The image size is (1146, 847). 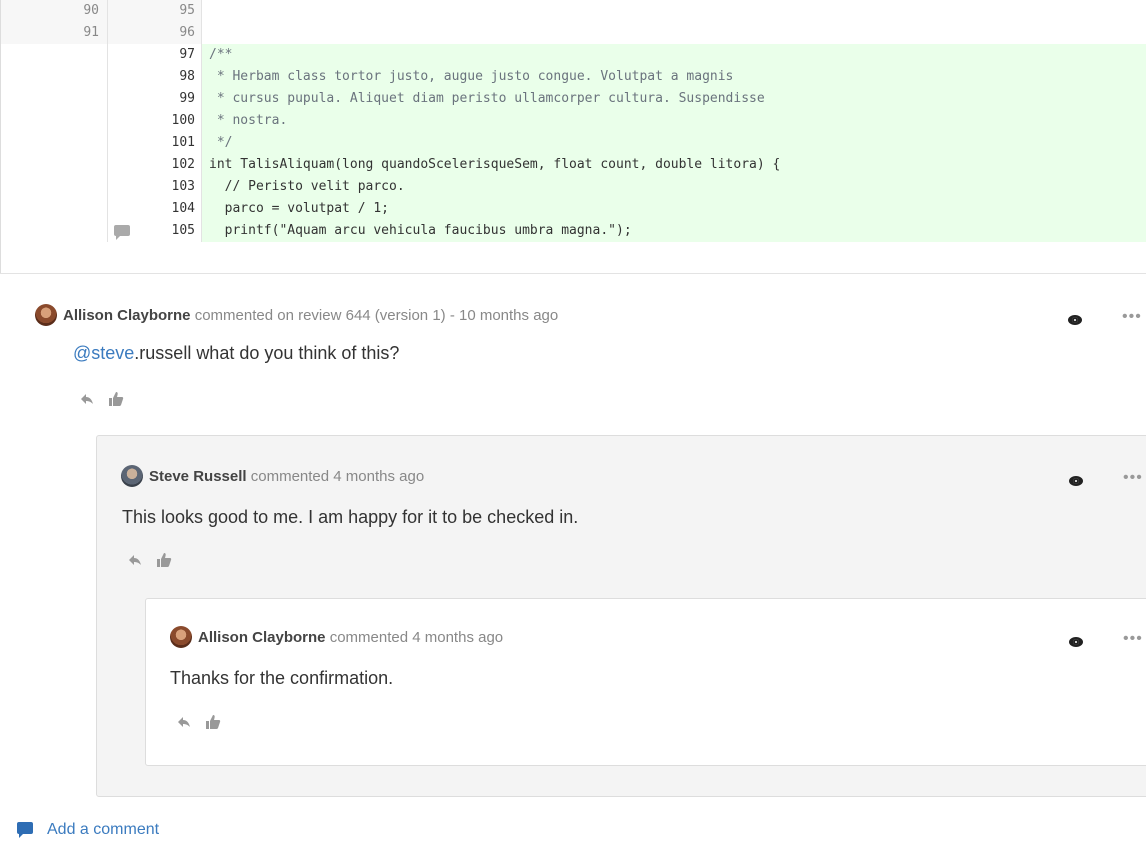 I want to click on new-line-number: 101, so click(x=183, y=142).